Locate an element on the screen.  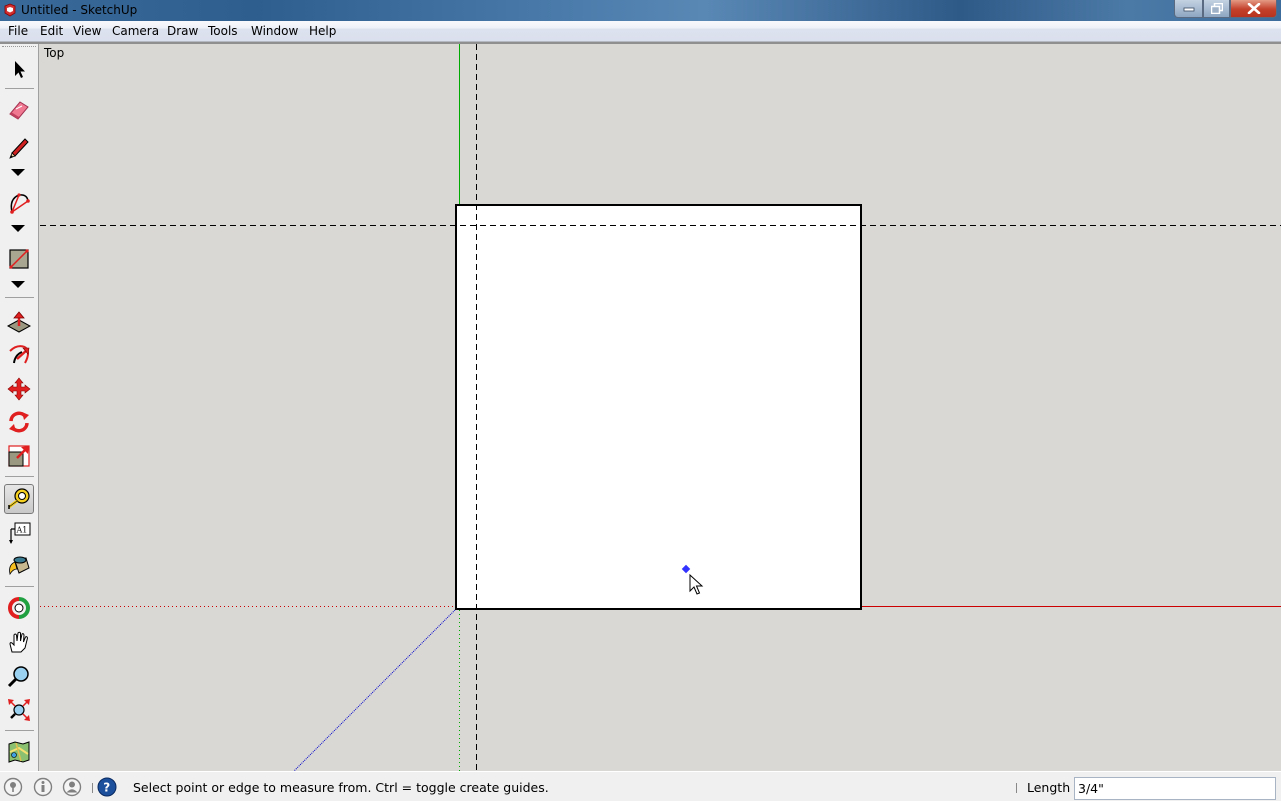
window-title: Untitled - SketchUp is located at coordinates (79, 10).